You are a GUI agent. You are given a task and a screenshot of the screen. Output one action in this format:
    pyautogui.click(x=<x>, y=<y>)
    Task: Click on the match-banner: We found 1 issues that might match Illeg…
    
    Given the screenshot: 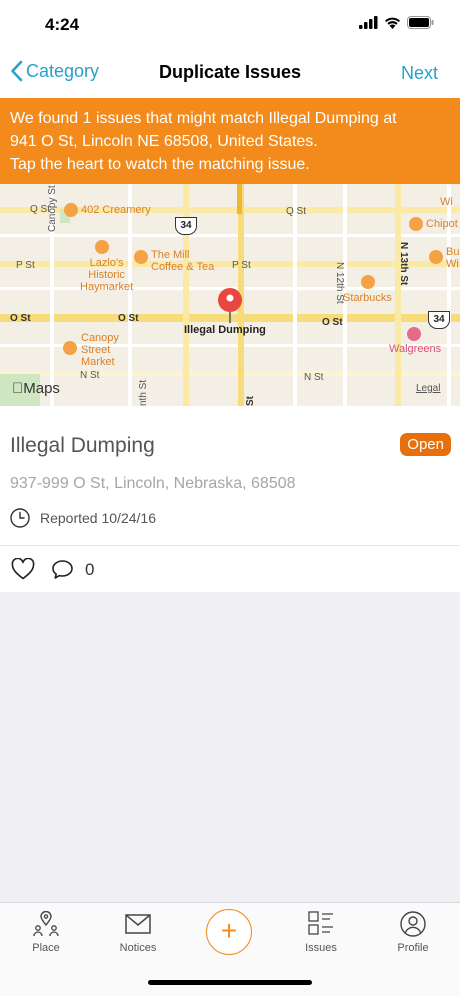 What is the action you would take?
    pyautogui.click(x=230, y=141)
    